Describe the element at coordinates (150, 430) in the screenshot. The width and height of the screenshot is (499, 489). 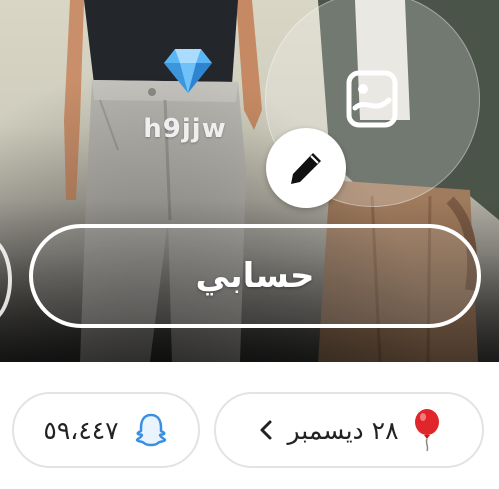
I see `ghost-icon` at that location.